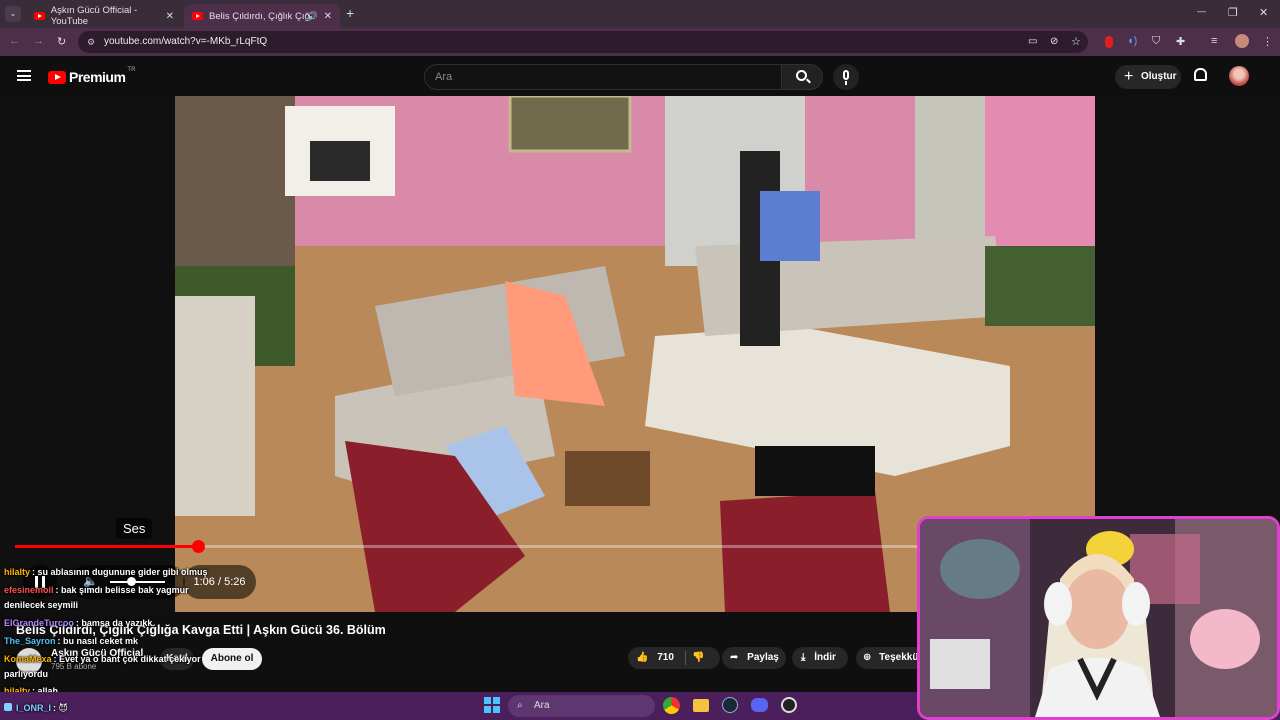 The width and height of the screenshot is (1280, 720). Describe the element at coordinates (30, 641) in the screenshot. I see `chat-username: The_Sayron` at that location.